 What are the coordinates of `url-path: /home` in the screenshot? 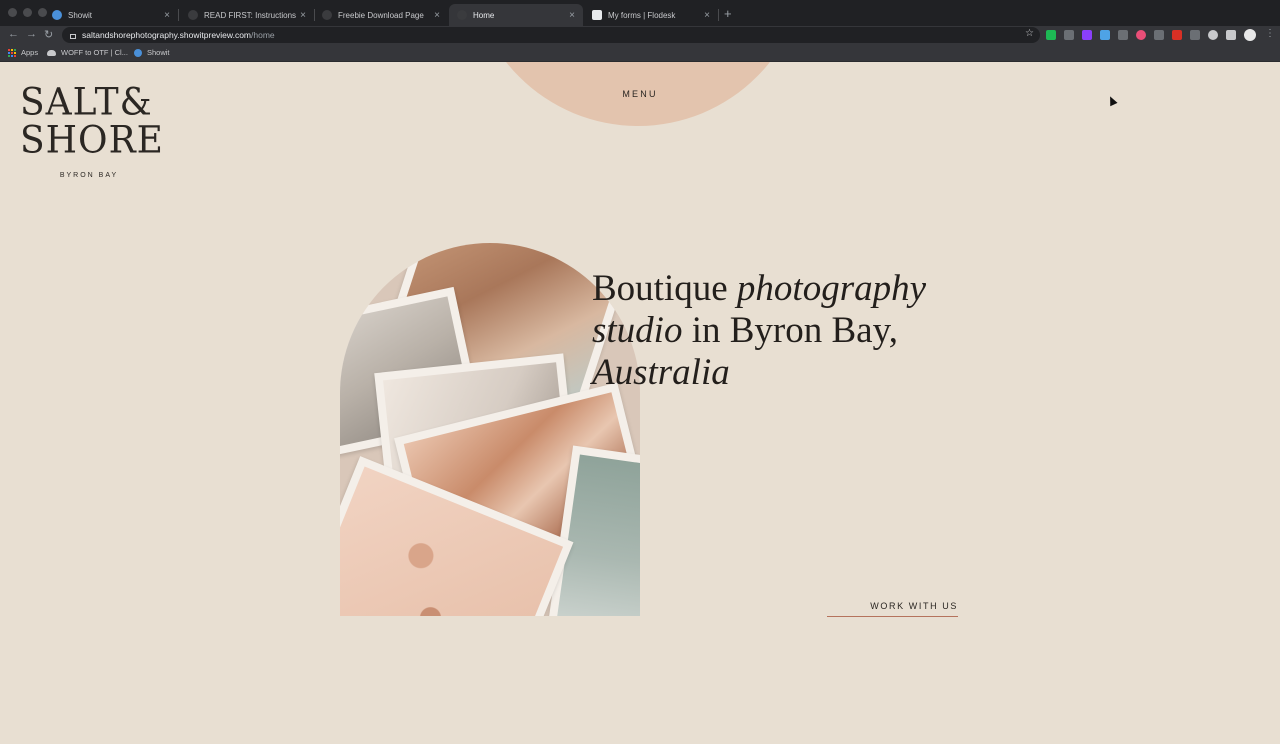 It's located at (263, 35).